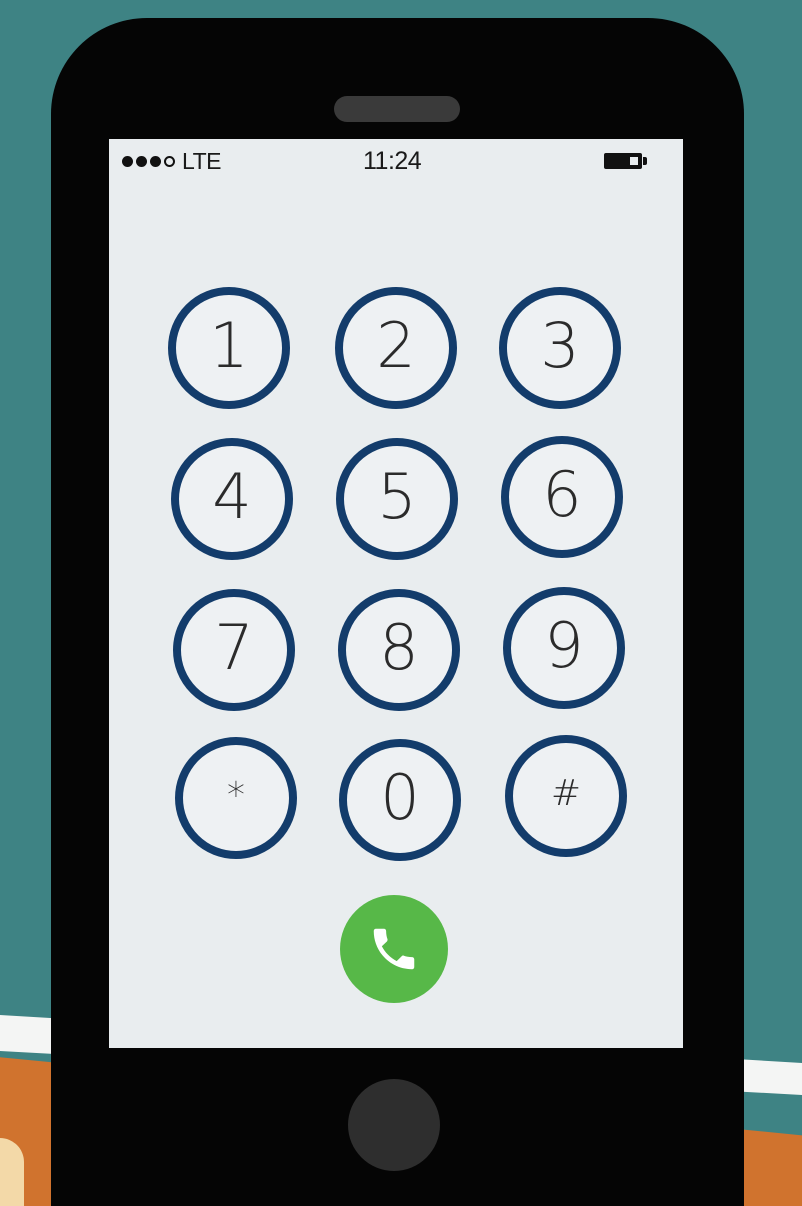 The width and height of the screenshot is (802, 1206). I want to click on key-label: 1, so click(229, 345).